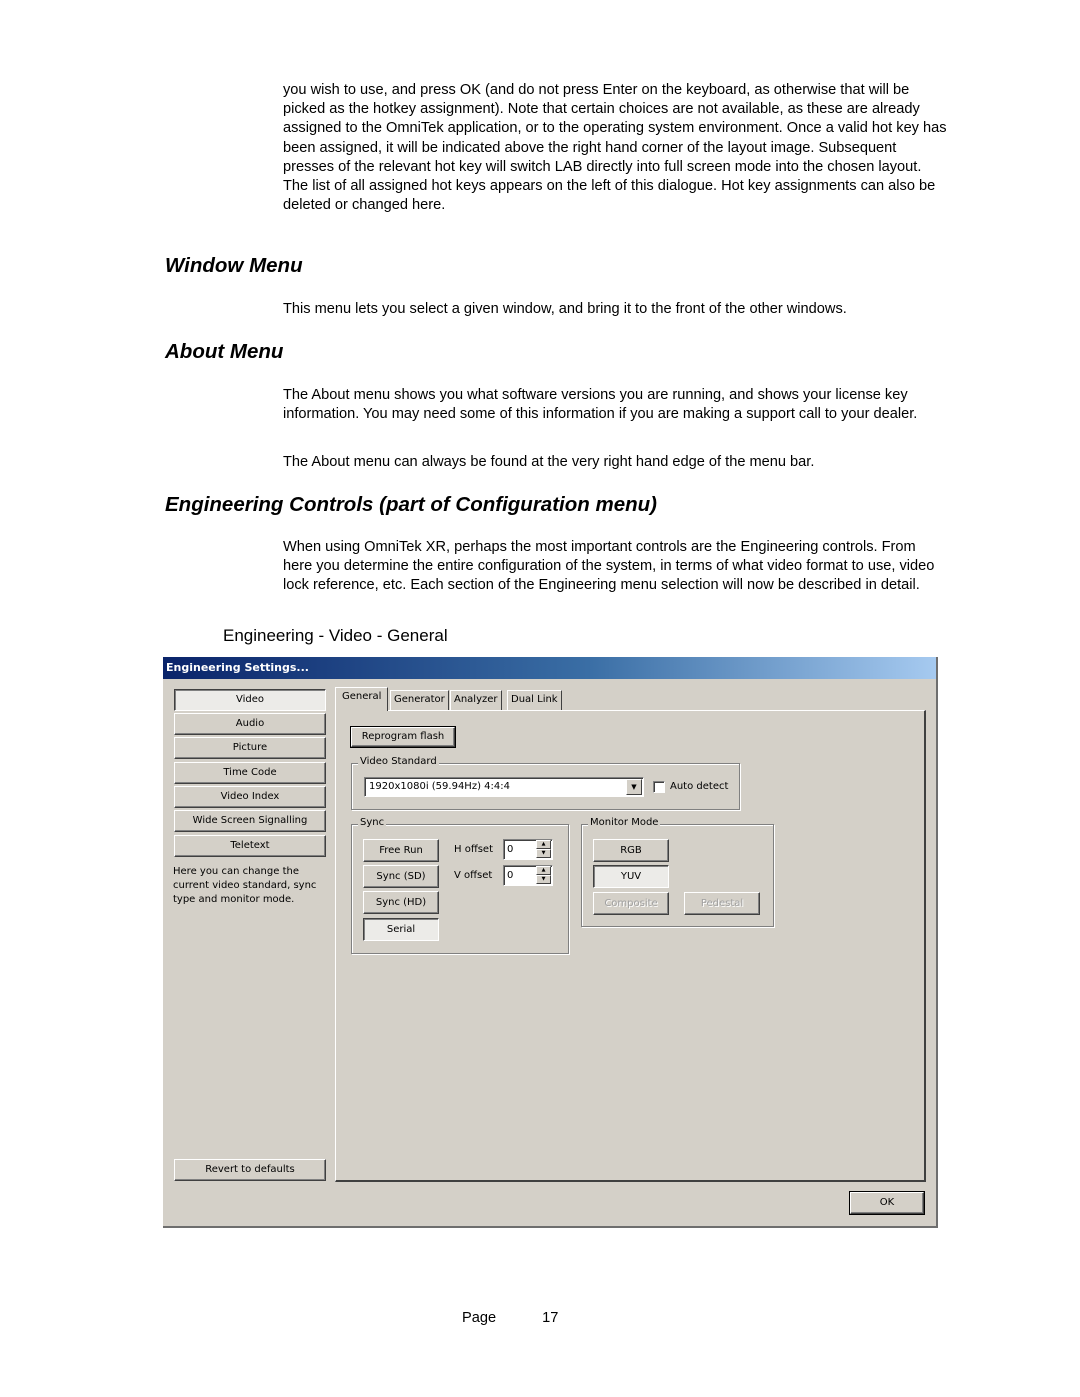 The width and height of the screenshot is (1080, 1397). I want to click on monitor-mode-group: Monitor Mode RGB YUV Composite Pedestal, so click(677, 872).